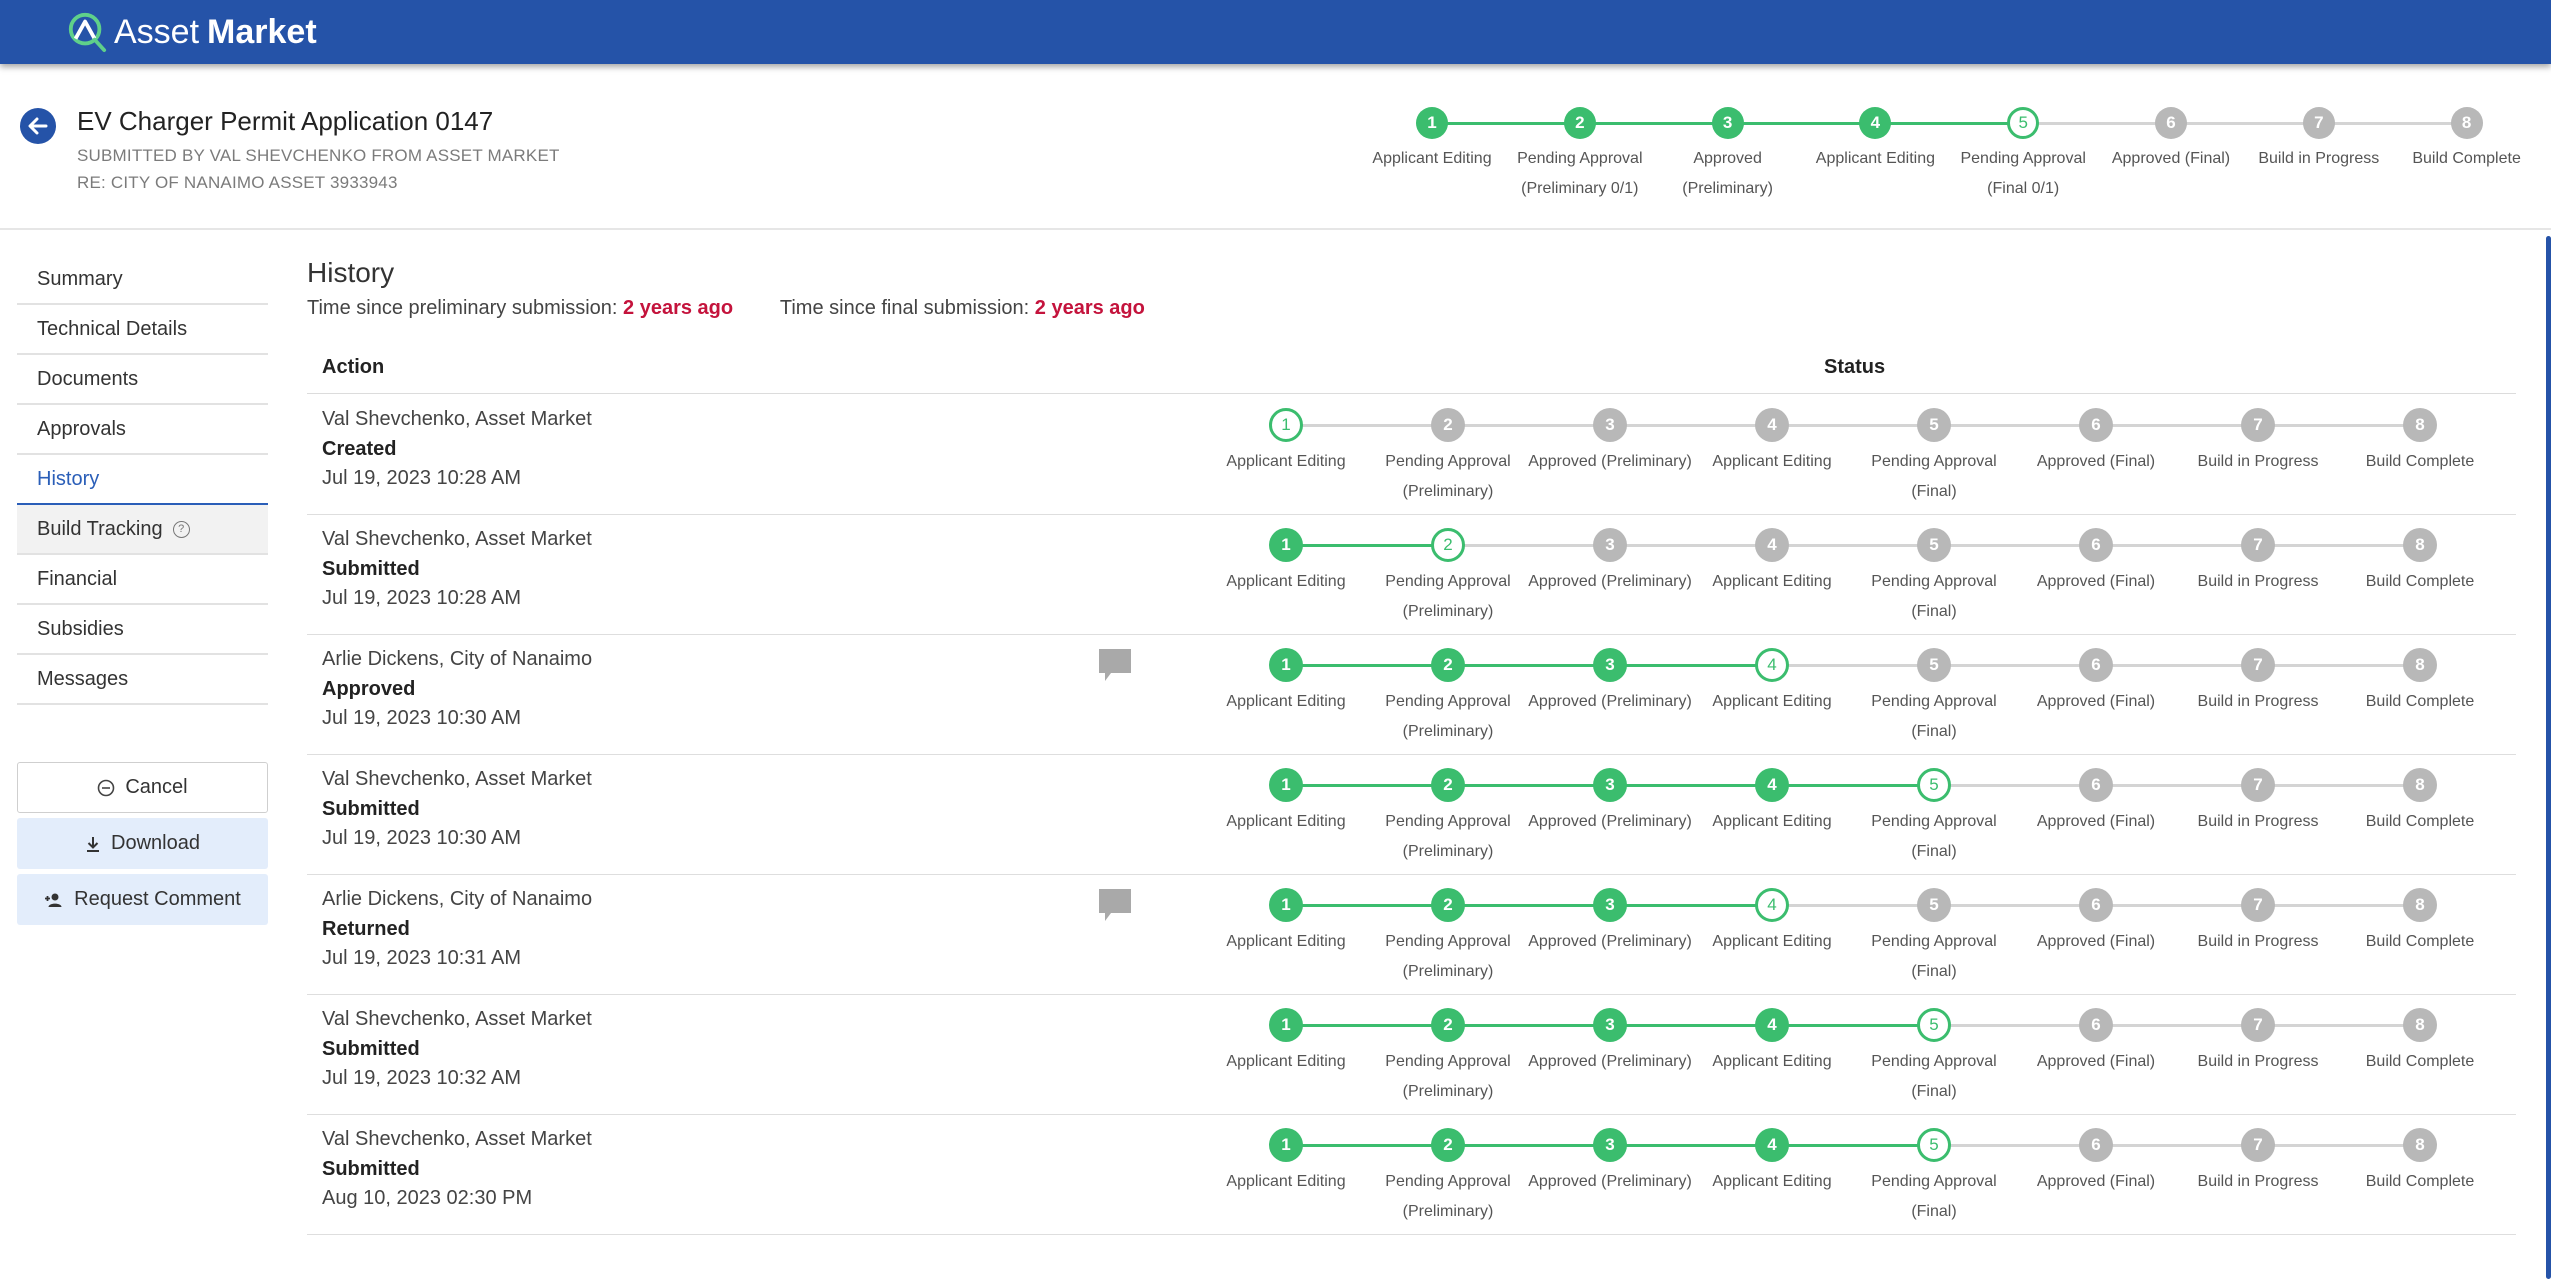  What do you see at coordinates (142, 280) in the screenshot?
I see `sidebar-item-summary: Summary` at bounding box center [142, 280].